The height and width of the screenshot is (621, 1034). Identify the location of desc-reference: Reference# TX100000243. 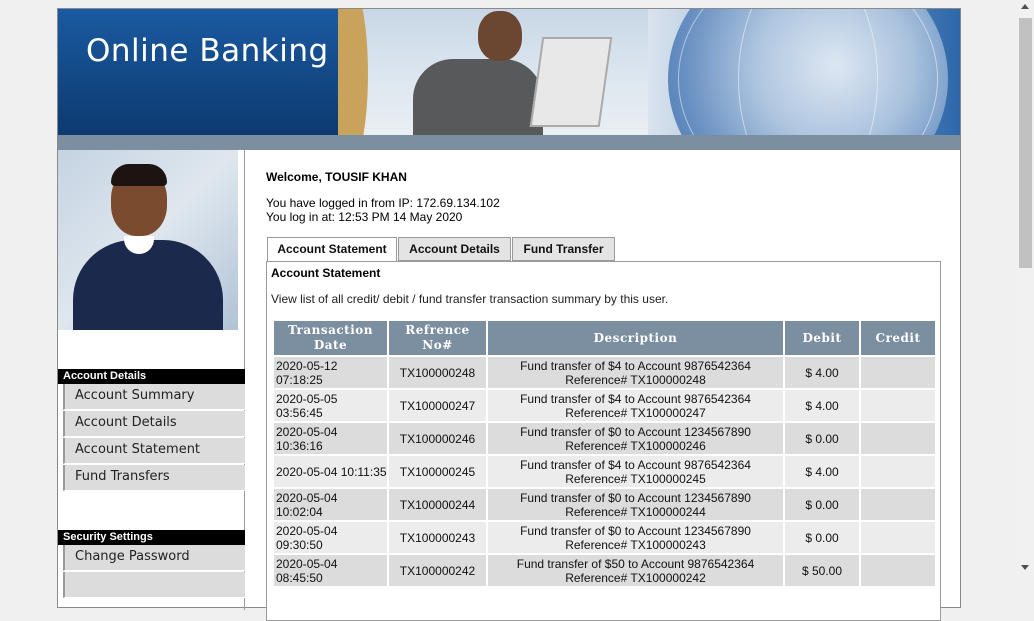
(635, 544).